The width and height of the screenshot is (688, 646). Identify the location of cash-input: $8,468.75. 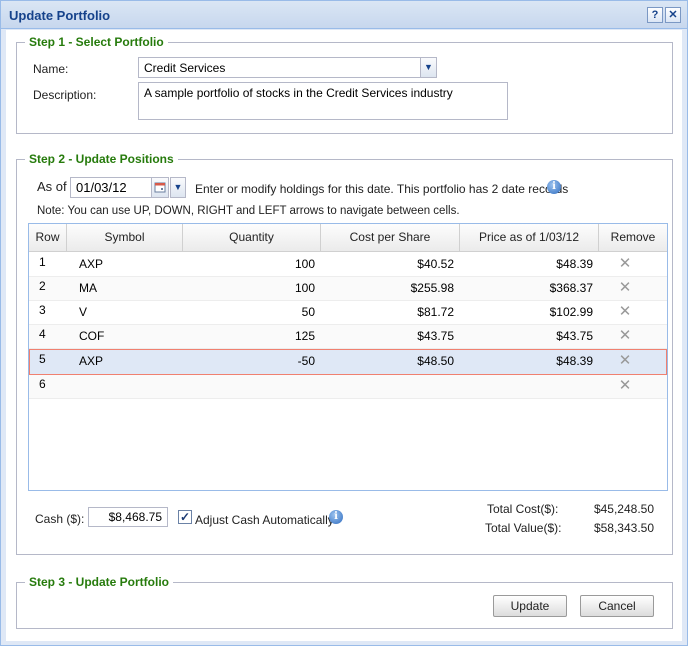
(128, 517).